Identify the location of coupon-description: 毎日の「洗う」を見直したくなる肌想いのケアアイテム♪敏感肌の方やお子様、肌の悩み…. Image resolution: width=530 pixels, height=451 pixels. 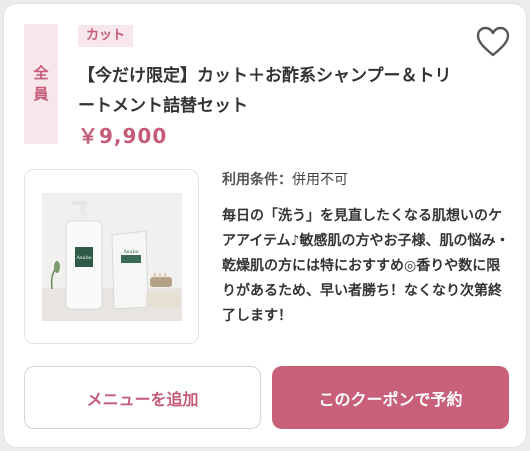
(366, 266).